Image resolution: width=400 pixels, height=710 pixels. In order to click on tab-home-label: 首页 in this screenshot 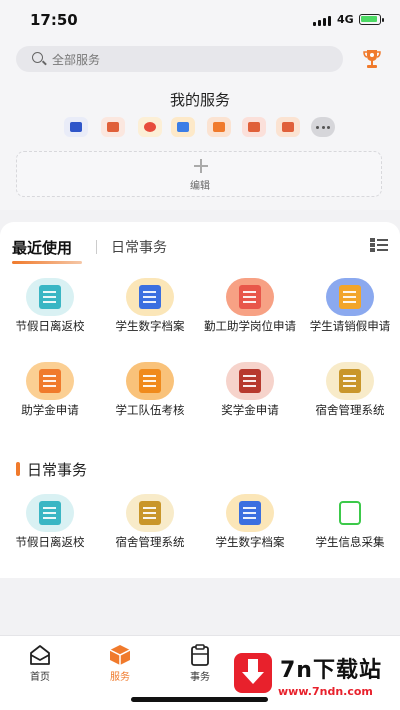, I will do `click(40, 677)`.